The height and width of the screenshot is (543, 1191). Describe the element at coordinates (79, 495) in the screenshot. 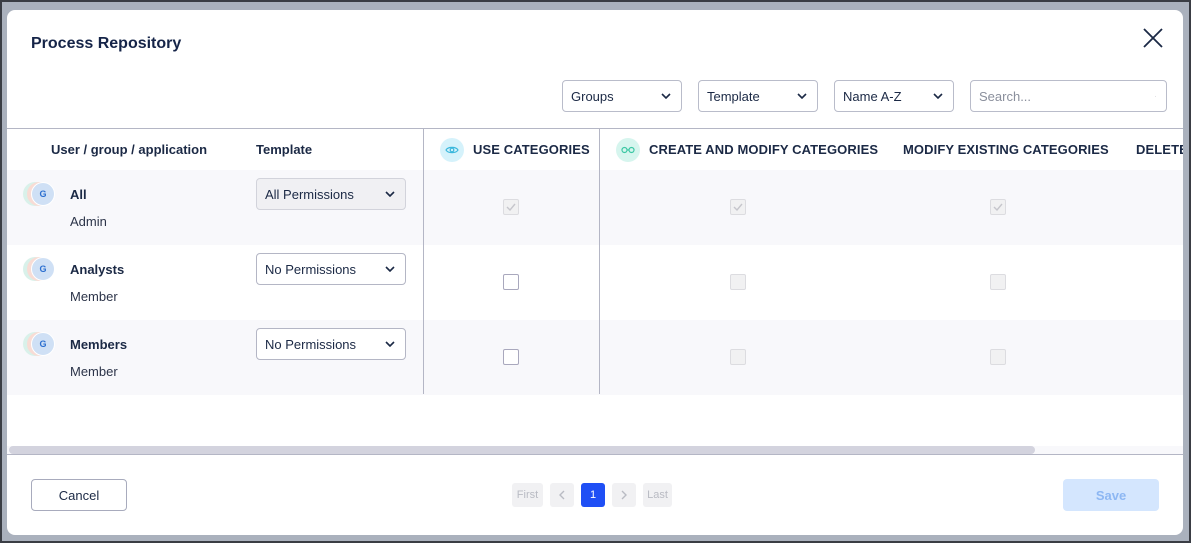

I see `cancel-button: Cancel` at that location.